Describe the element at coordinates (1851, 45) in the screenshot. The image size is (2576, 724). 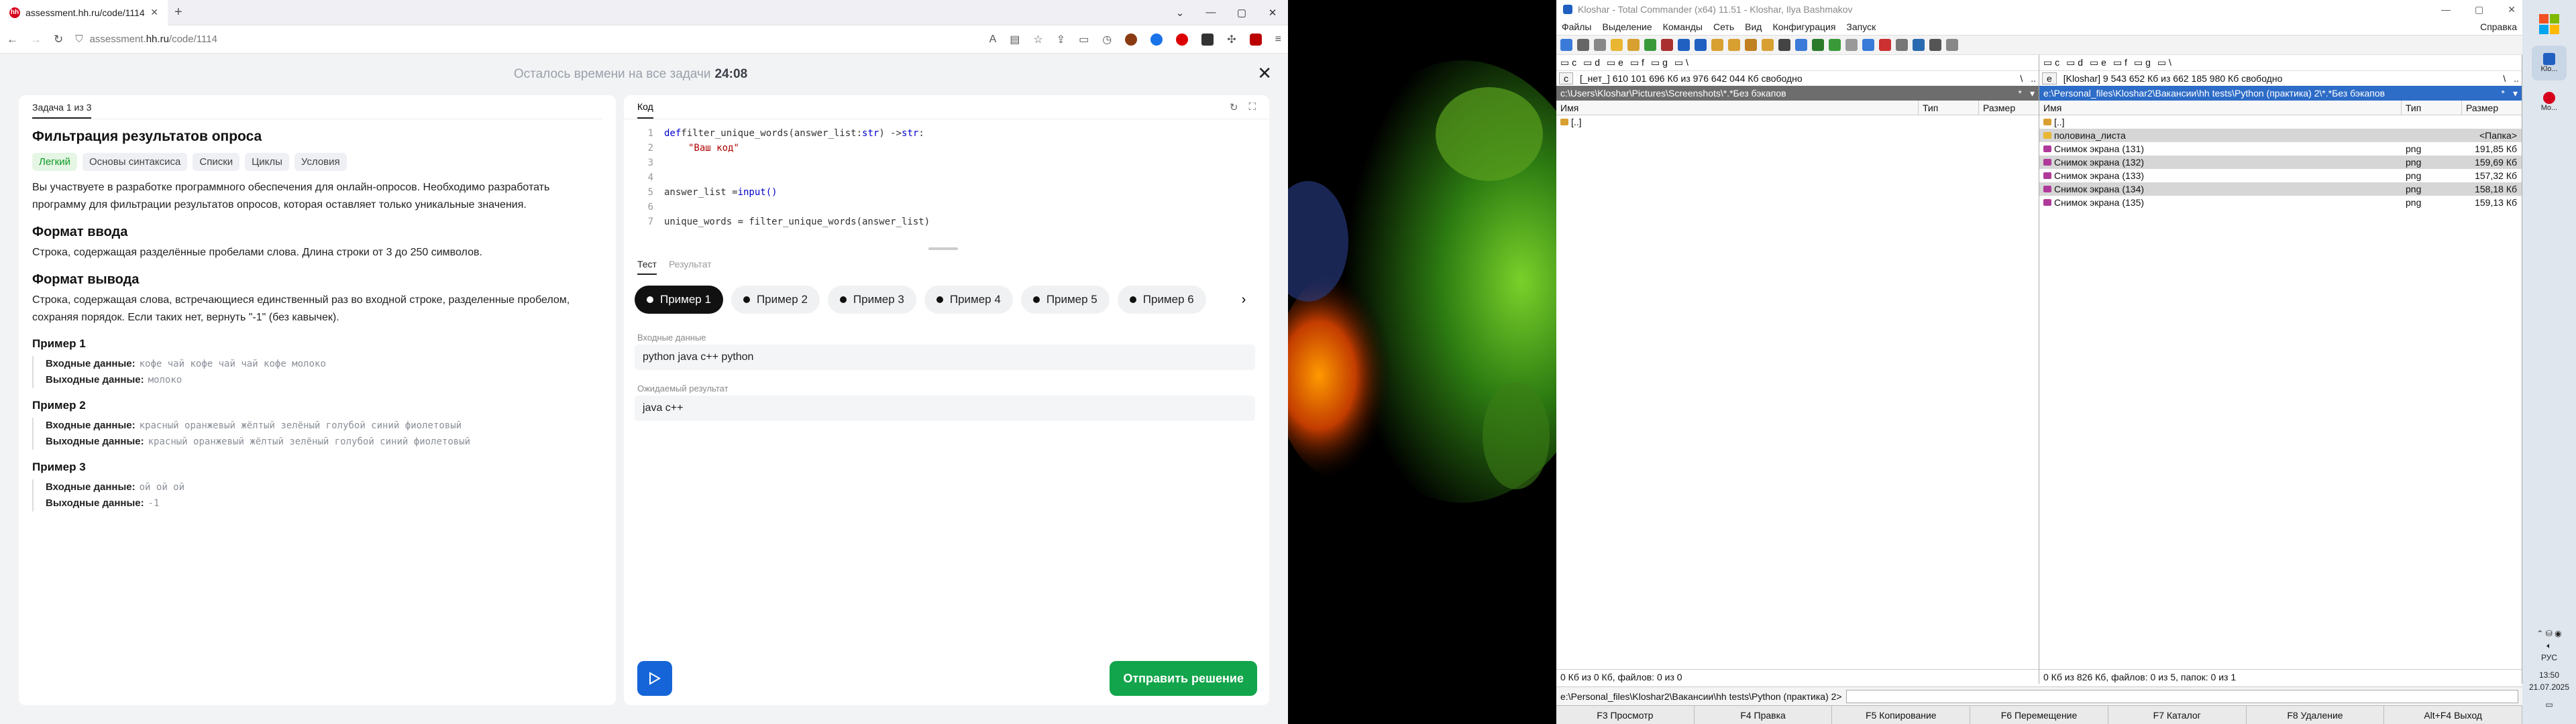
I see `settings-icon` at that location.